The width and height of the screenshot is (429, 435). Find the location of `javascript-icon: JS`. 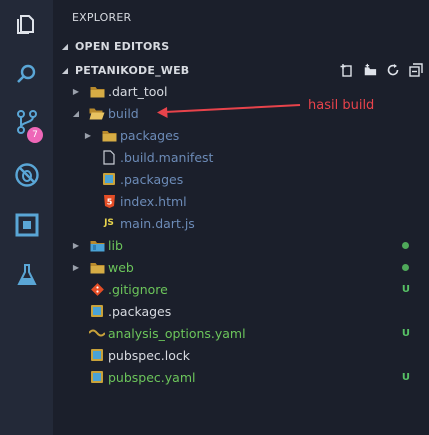

javascript-icon: JS is located at coordinates (109, 223).